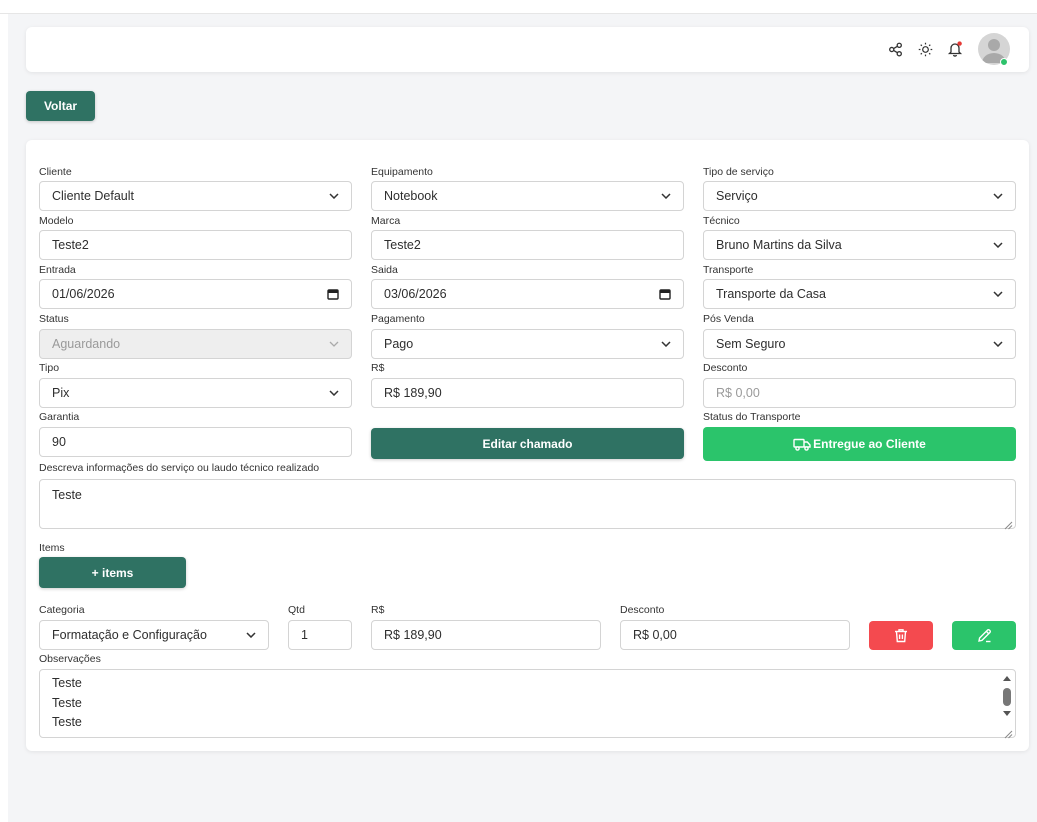  I want to click on share-icon, so click(895, 49).